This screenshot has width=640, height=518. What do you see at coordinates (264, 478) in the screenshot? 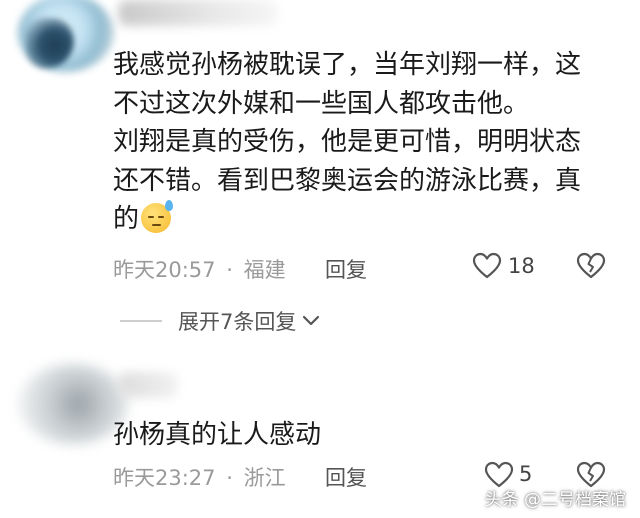
I see `comment-location: 浙江` at bounding box center [264, 478].